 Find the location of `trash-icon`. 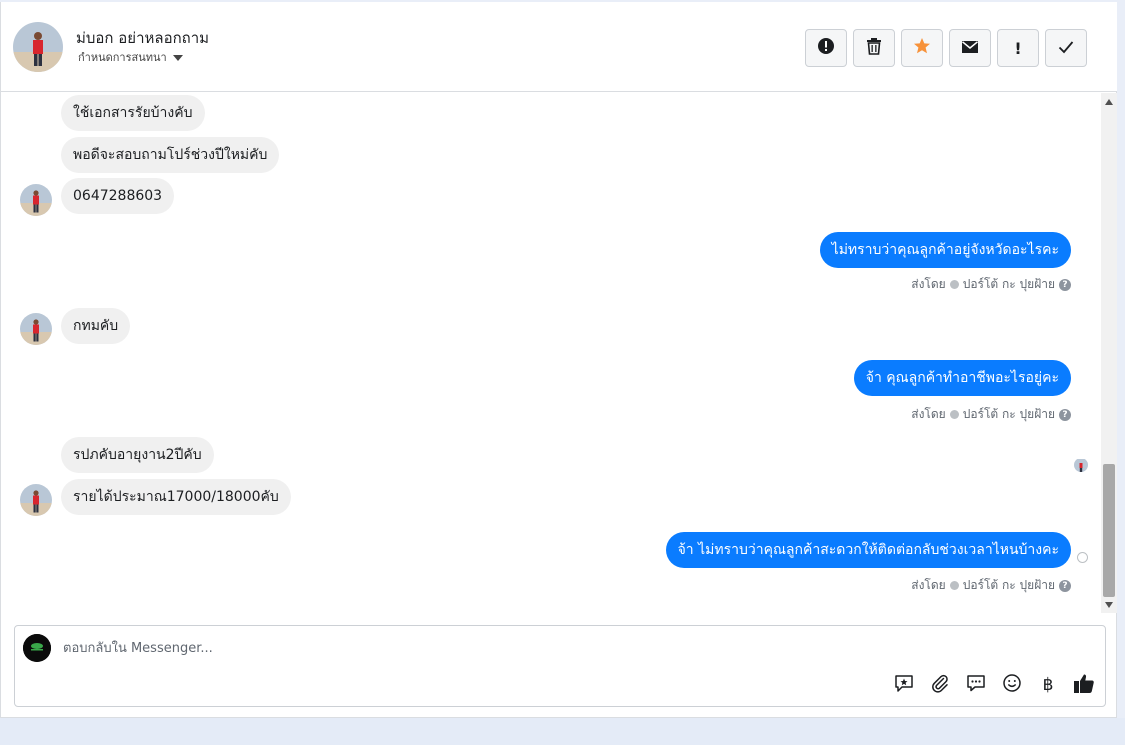

trash-icon is located at coordinates (874, 48).